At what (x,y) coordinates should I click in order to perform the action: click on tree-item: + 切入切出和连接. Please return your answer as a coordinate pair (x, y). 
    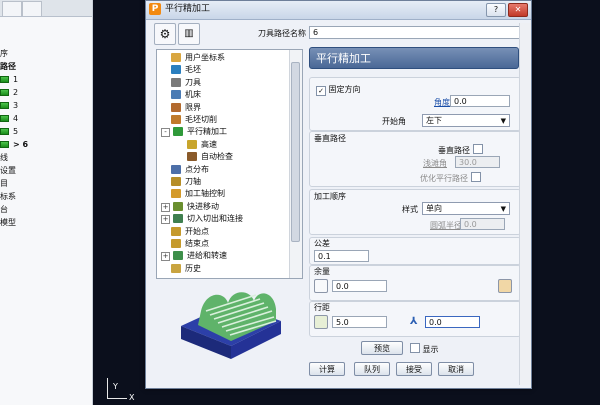
    Looking at the image, I should click on (202, 219).